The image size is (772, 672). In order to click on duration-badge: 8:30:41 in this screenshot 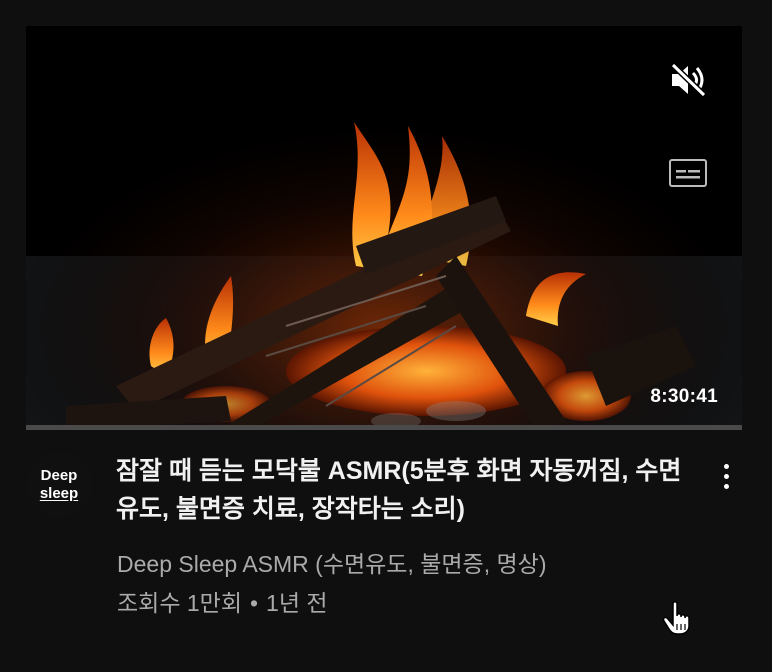, I will do `click(684, 396)`.